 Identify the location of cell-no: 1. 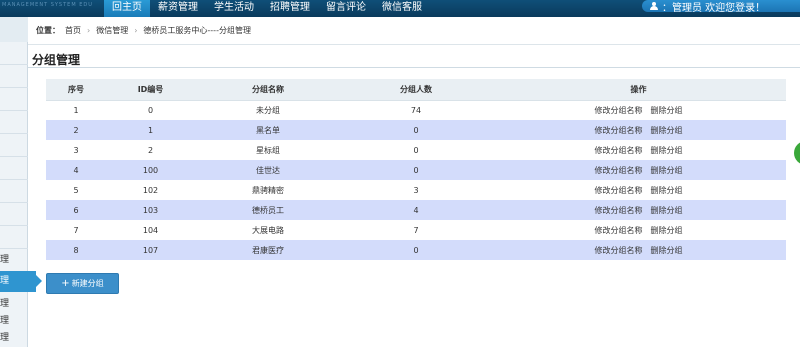
(76, 110).